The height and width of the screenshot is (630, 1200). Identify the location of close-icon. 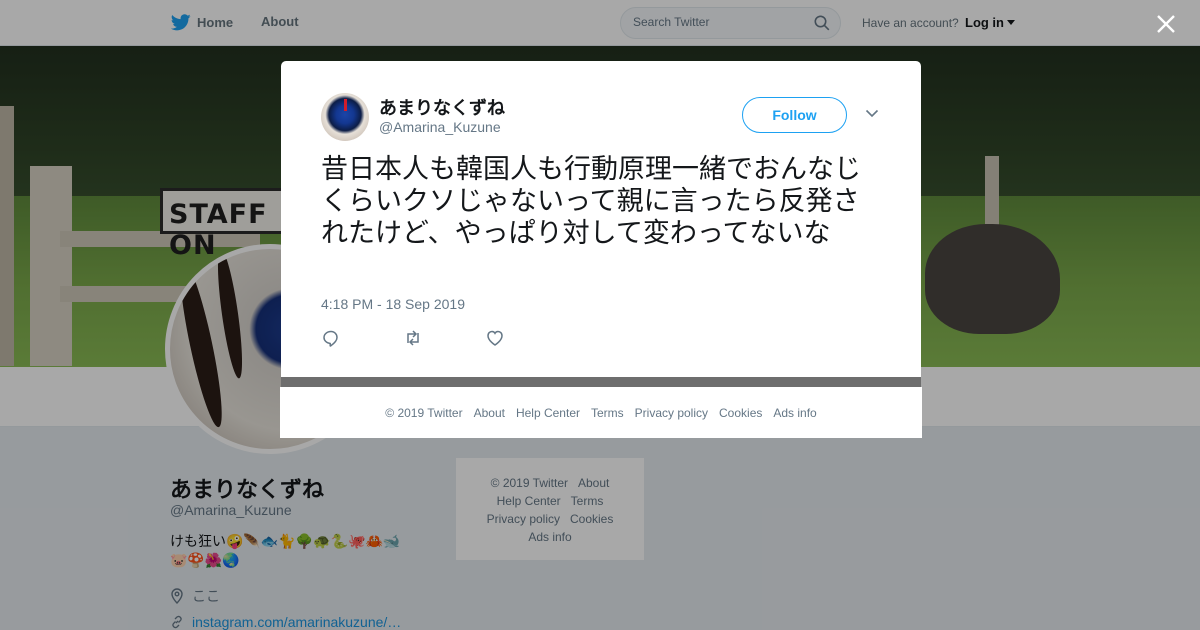
(1166, 24).